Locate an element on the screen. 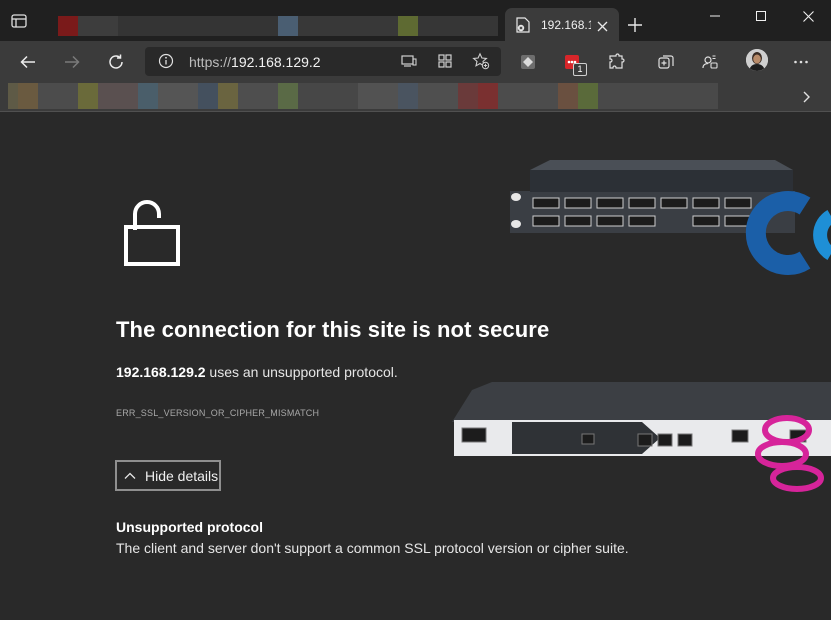 The height and width of the screenshot is (620, 831). details-title: Unsupported protocol is located at coordinates (189, 527).